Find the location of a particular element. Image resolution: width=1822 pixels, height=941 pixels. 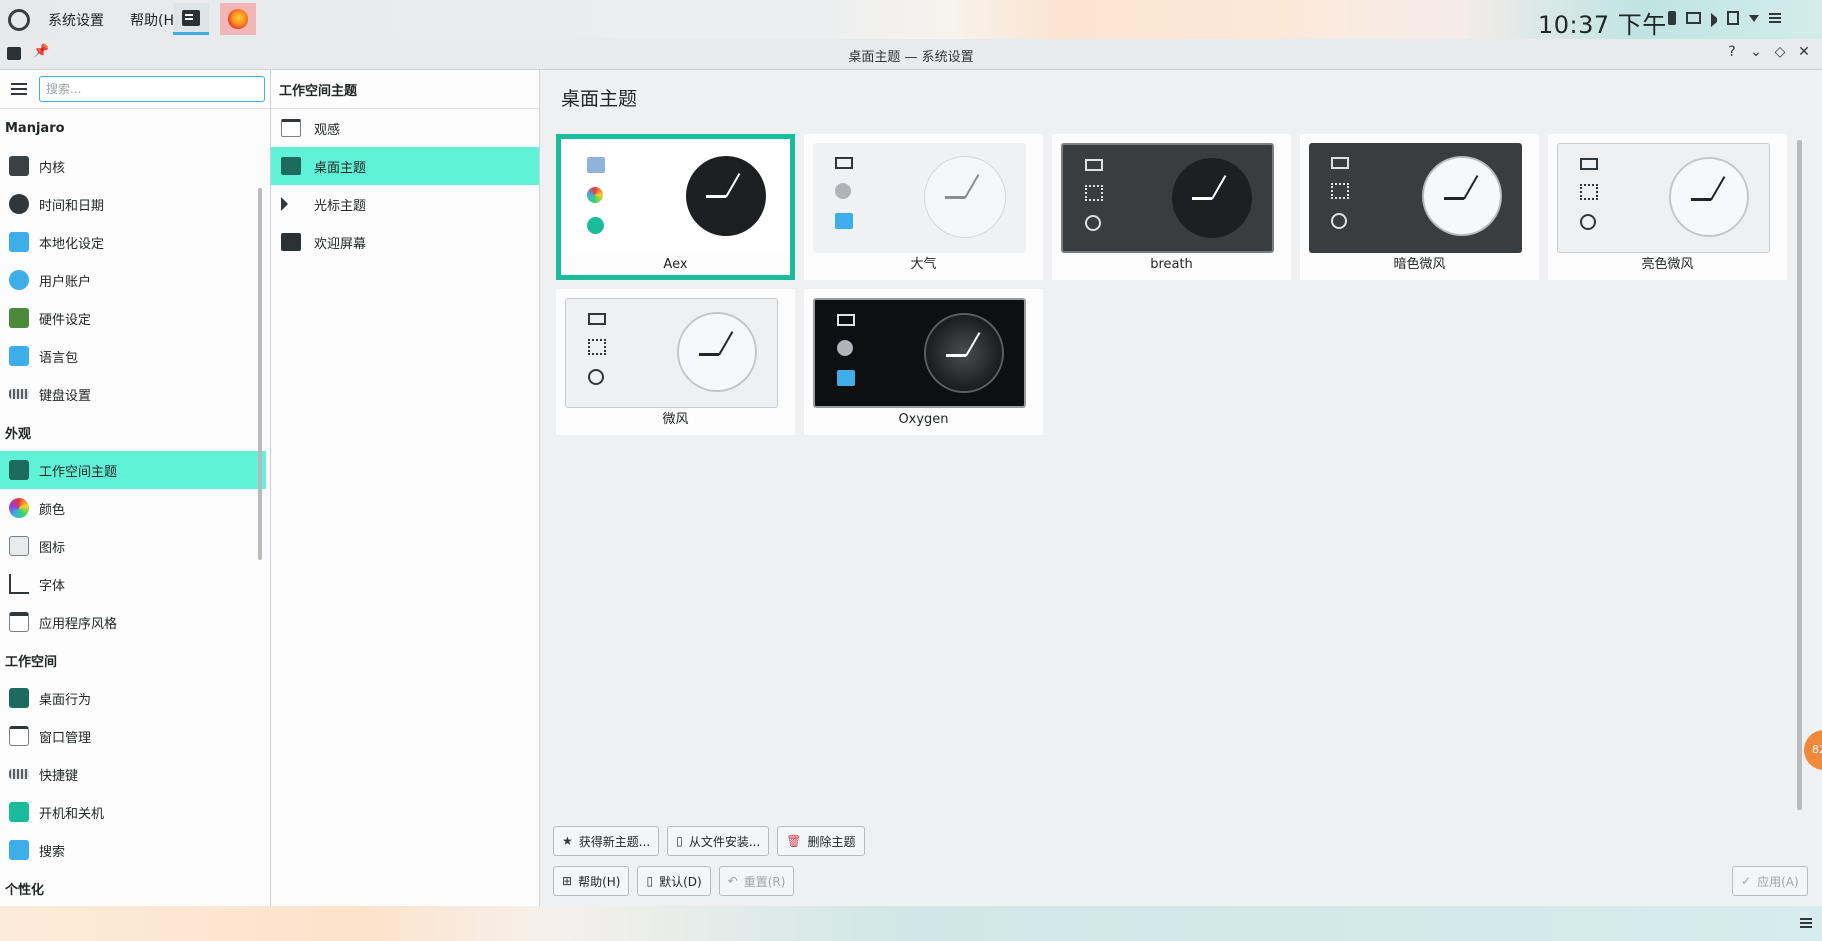

panel-menu-icon is located at coordinates (1775, 18).